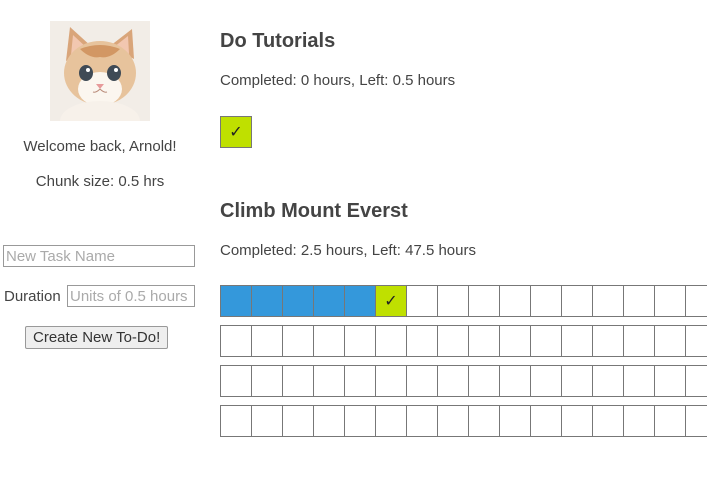 This screenshot has height=489, width=707. What do you see at coordinates (100, 181) in the screenshot?
I see `chunk-size-text: Chunk size: 0.5 hrs` at bounding box center [100, 181].